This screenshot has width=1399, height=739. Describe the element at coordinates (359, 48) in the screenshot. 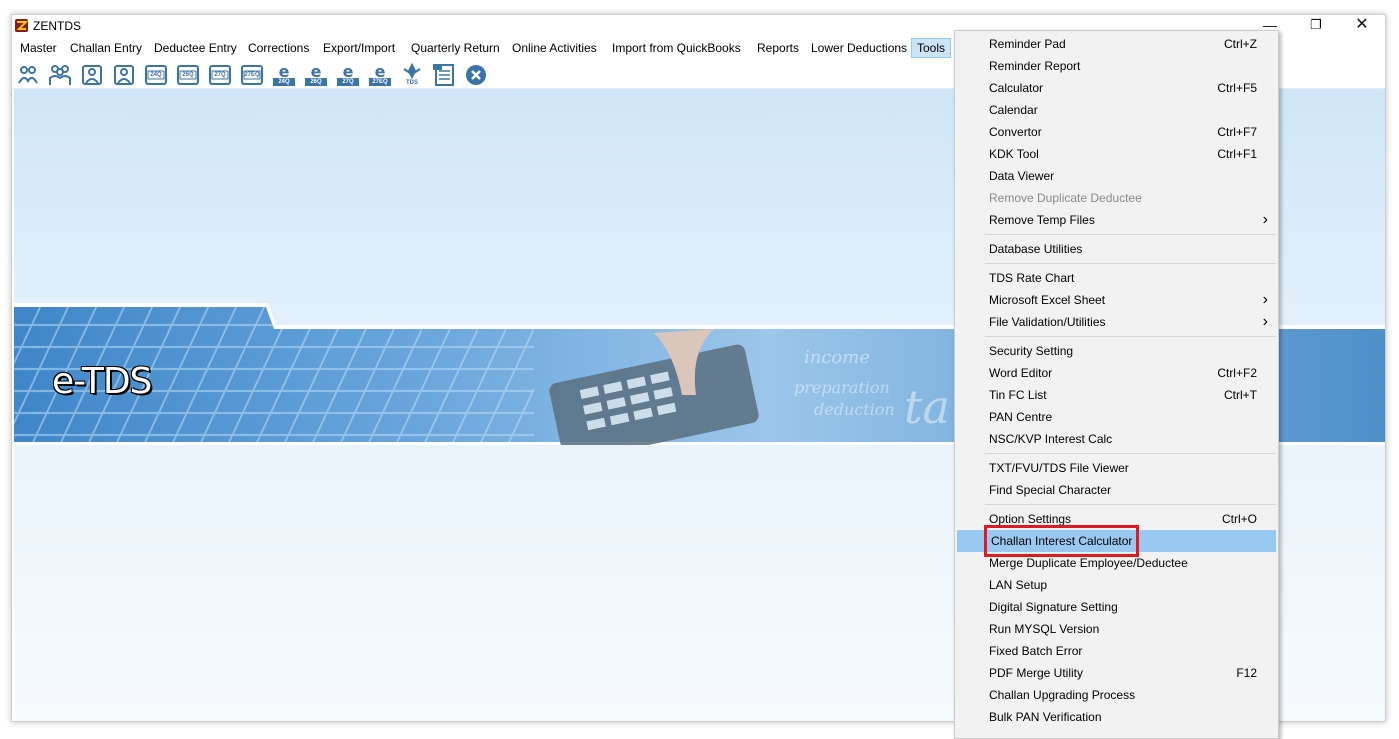

I see `menu-export-import: Export/Import` at that location.